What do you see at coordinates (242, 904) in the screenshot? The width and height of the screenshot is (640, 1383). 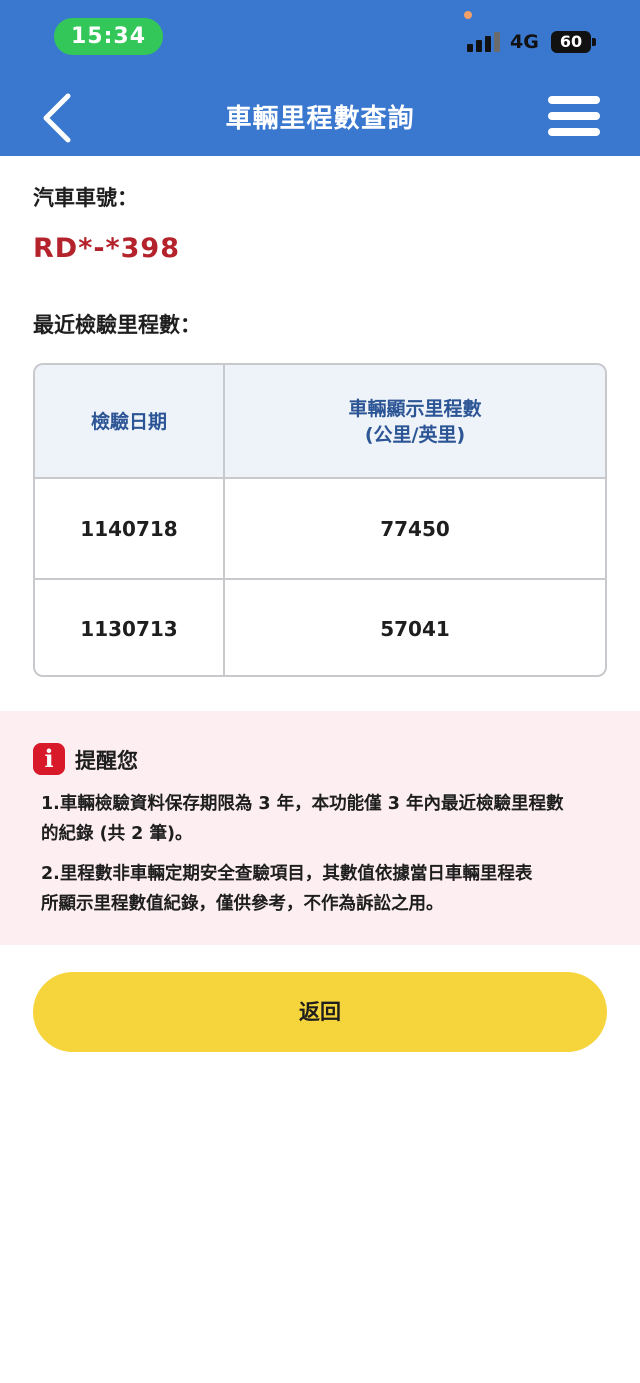 I see `notice-item-2-line-2: 所顯示里程數值紀錄，僅供參考，不作為訴訟之用。` at bounding box center [242, 904].